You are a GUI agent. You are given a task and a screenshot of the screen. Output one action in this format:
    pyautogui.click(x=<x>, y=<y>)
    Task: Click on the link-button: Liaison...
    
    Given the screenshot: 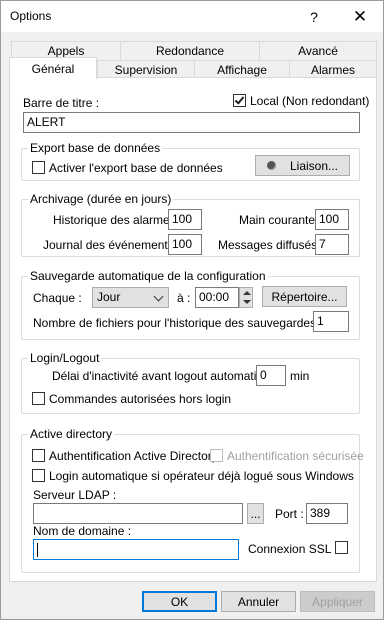 What is the action you would take?
    pyautogui.click(x=302, y=165)
    